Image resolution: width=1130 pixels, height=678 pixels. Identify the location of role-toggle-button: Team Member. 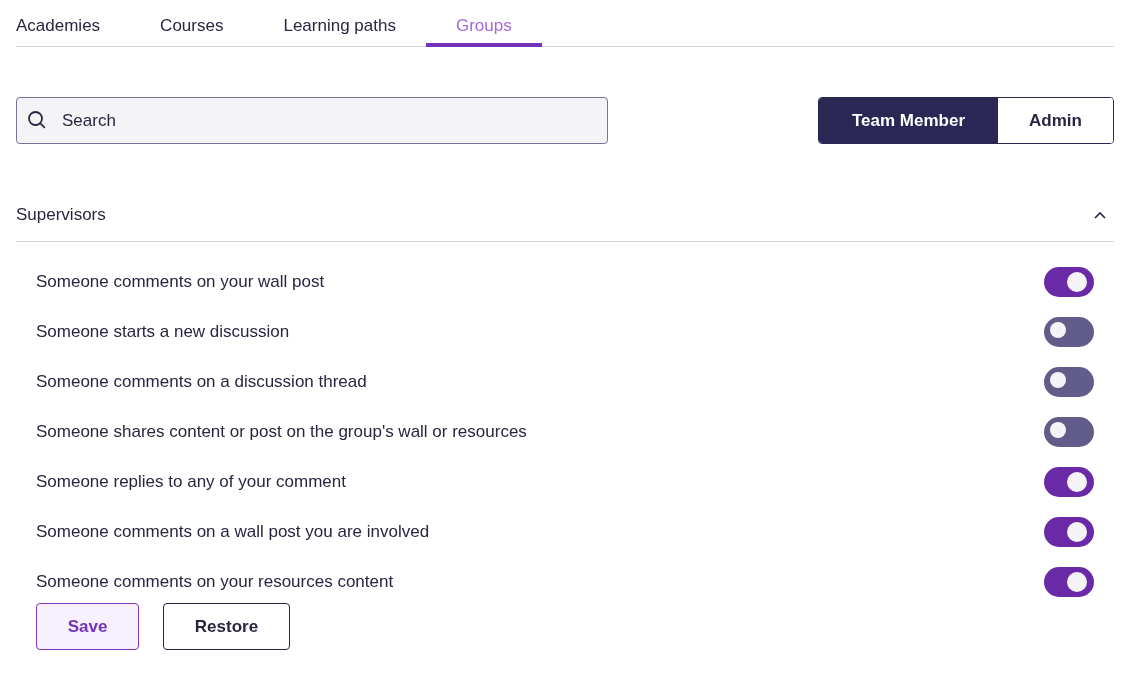
(908, 120).